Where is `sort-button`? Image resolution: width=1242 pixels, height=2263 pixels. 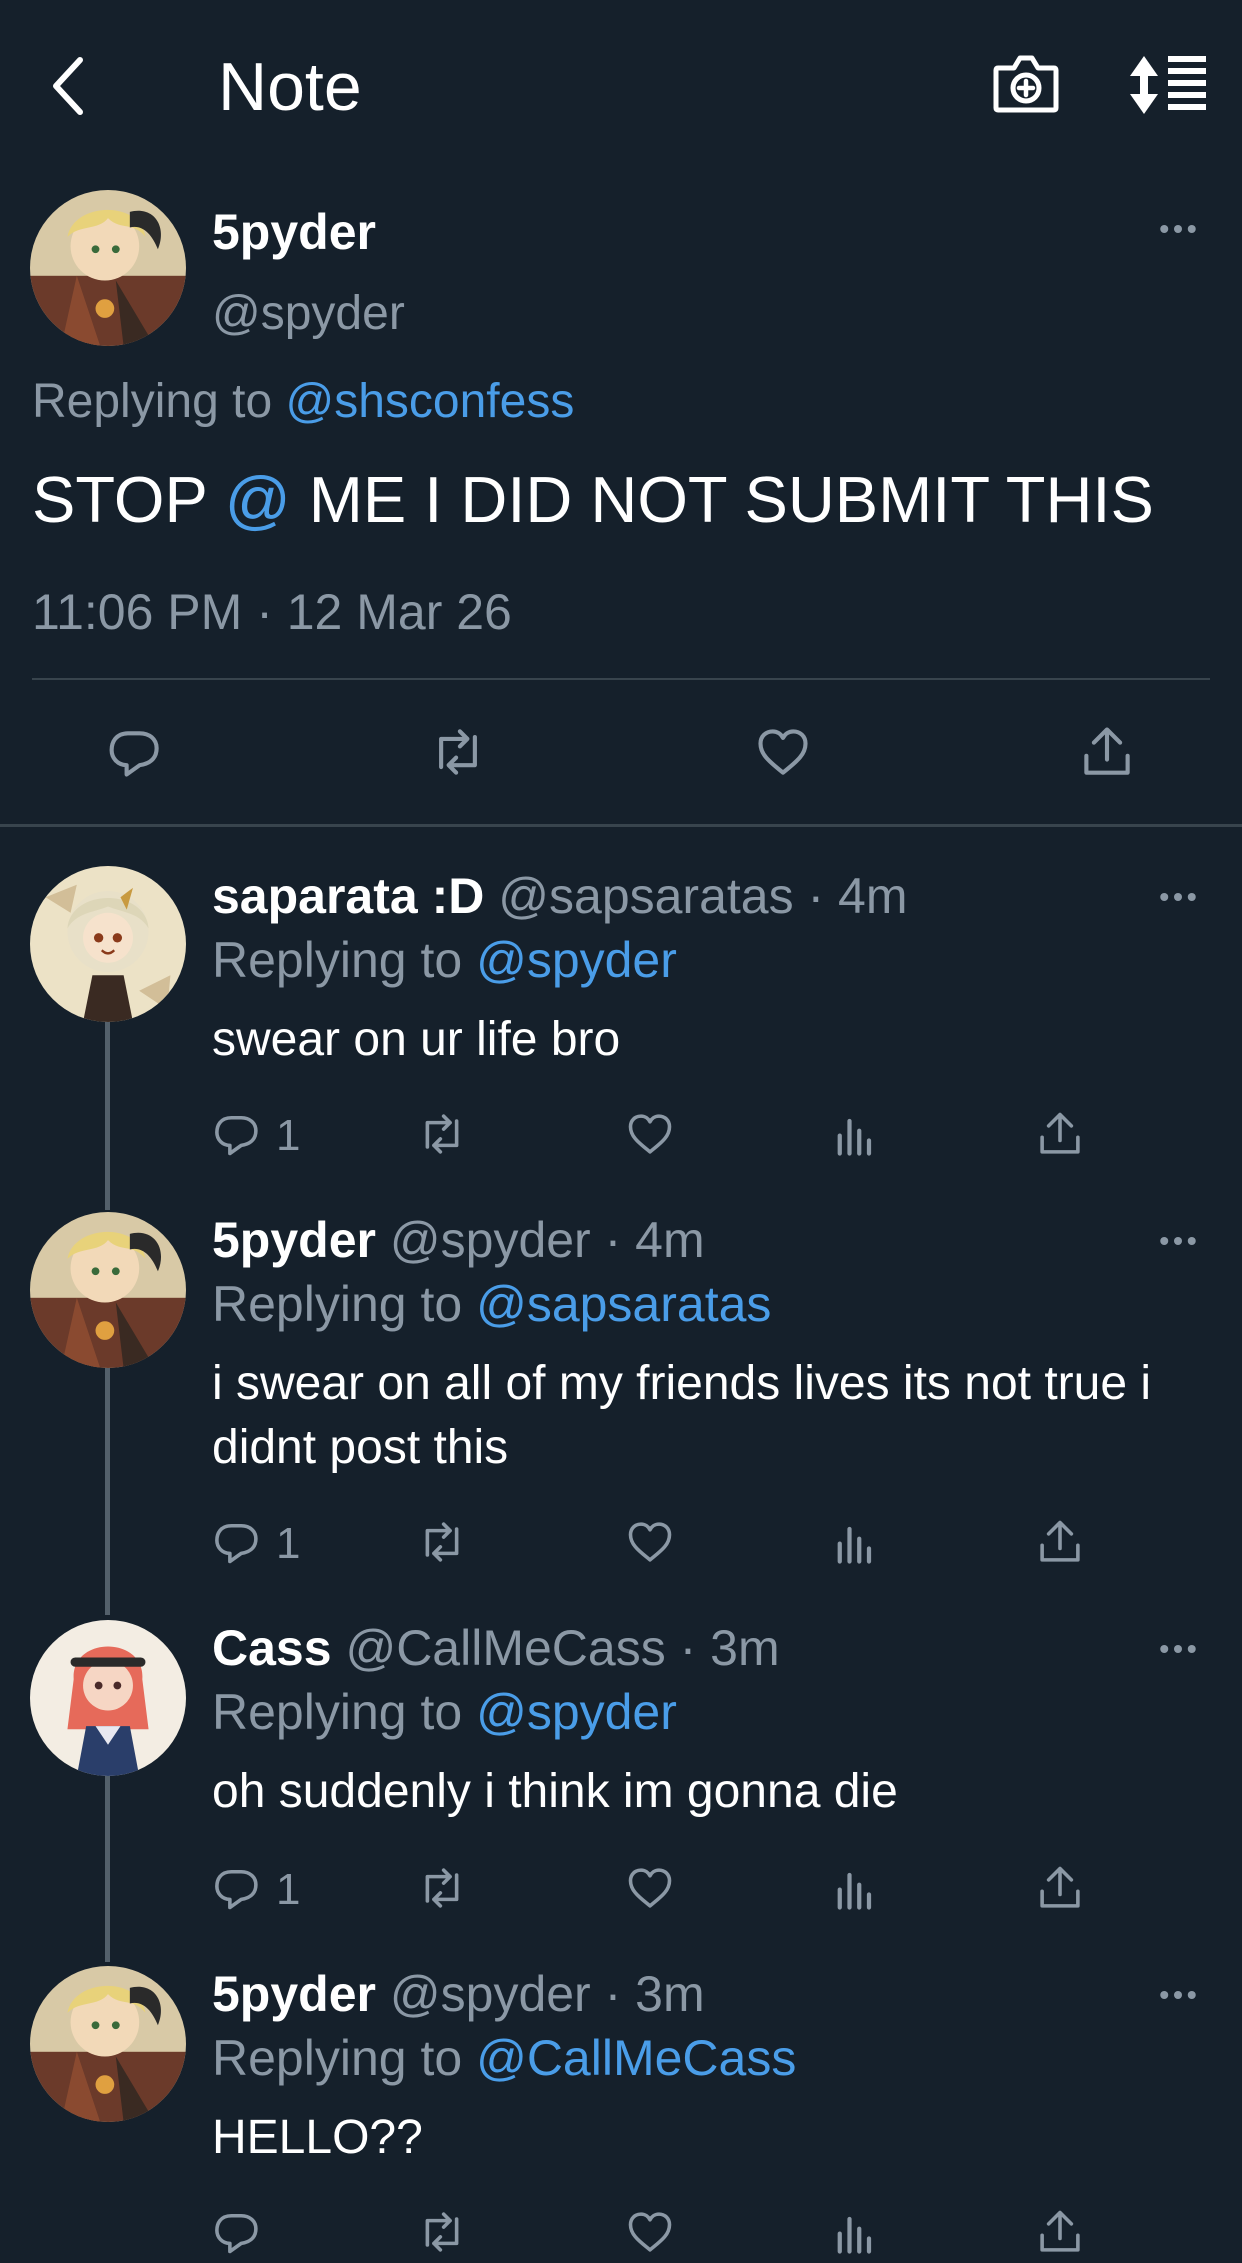
sort-button is located at coordinates (1170, 85).